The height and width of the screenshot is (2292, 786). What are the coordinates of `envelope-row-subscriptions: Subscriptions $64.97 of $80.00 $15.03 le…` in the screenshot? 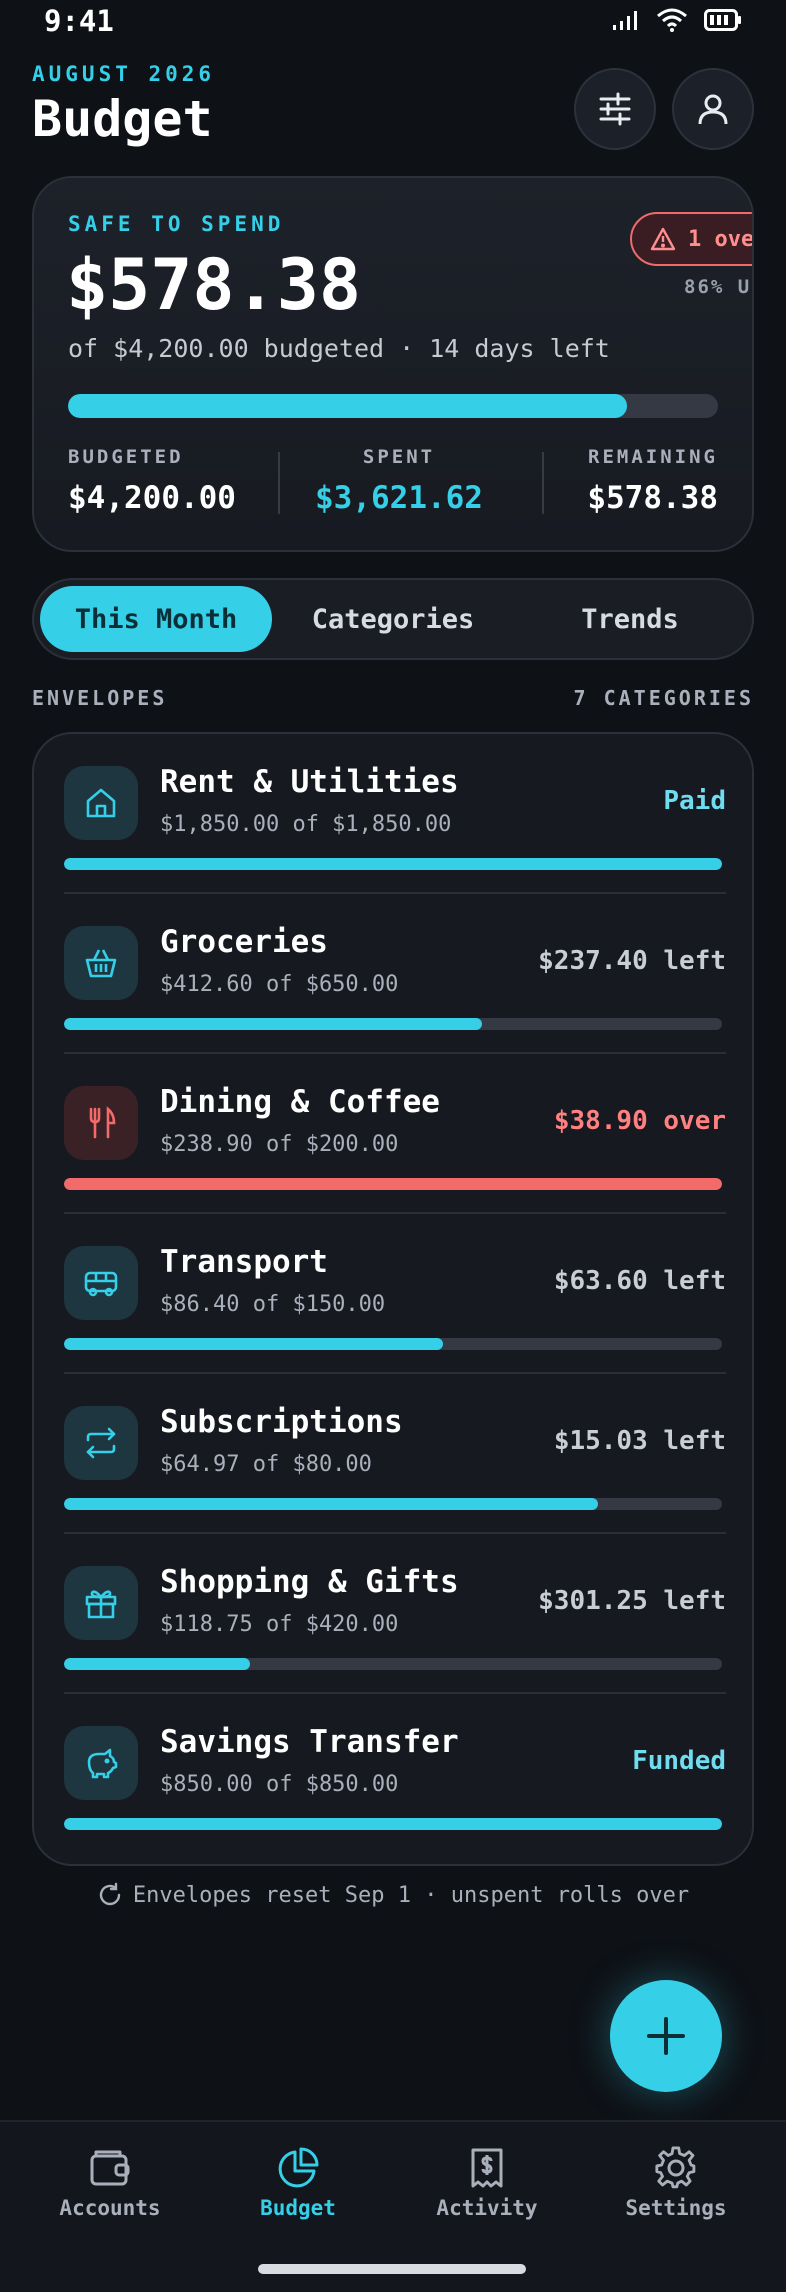 It's located at (395, 1454).